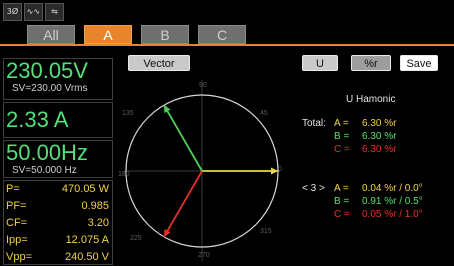 The image size is (454, 266). What do you see at coordinates (47, 70) in the screenshot?
I see `voltage-value: 230.05V` at bounding box center [47, 70].